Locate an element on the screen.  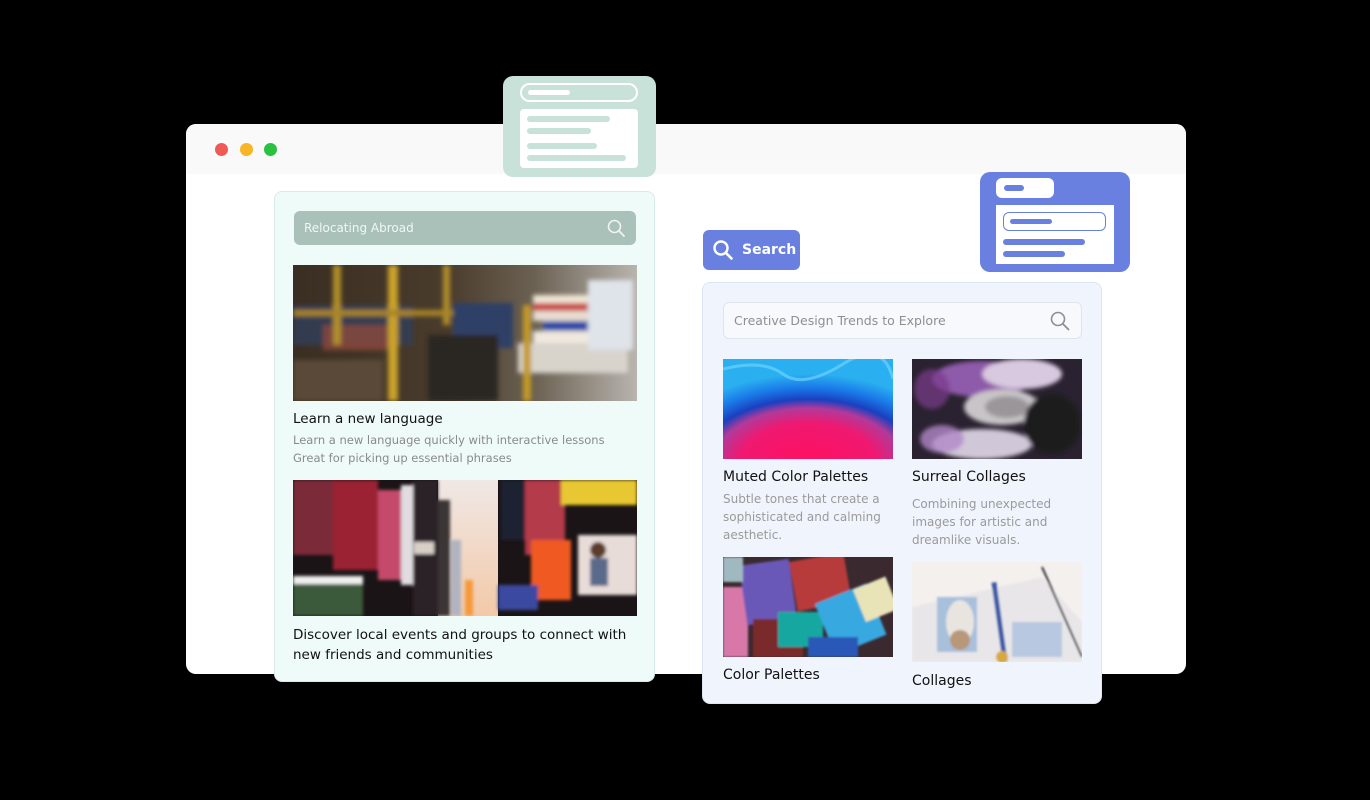
design-trends-search-input: Creative Design Trends to Explore is located at coordinates (902, 320).